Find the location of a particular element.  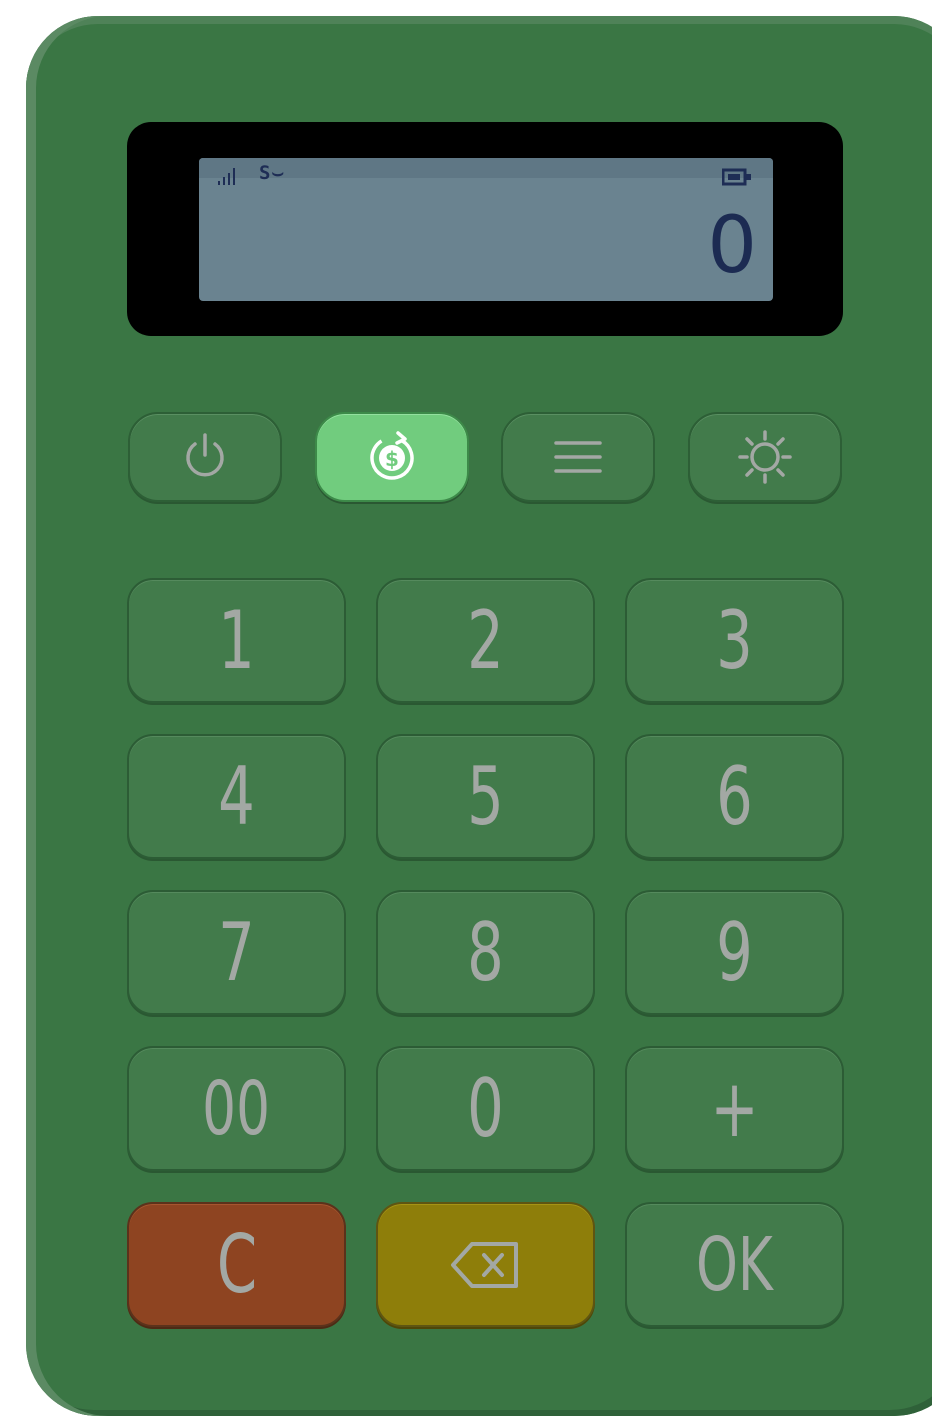

ok-button: OK is located at coordinates (734, 1264).